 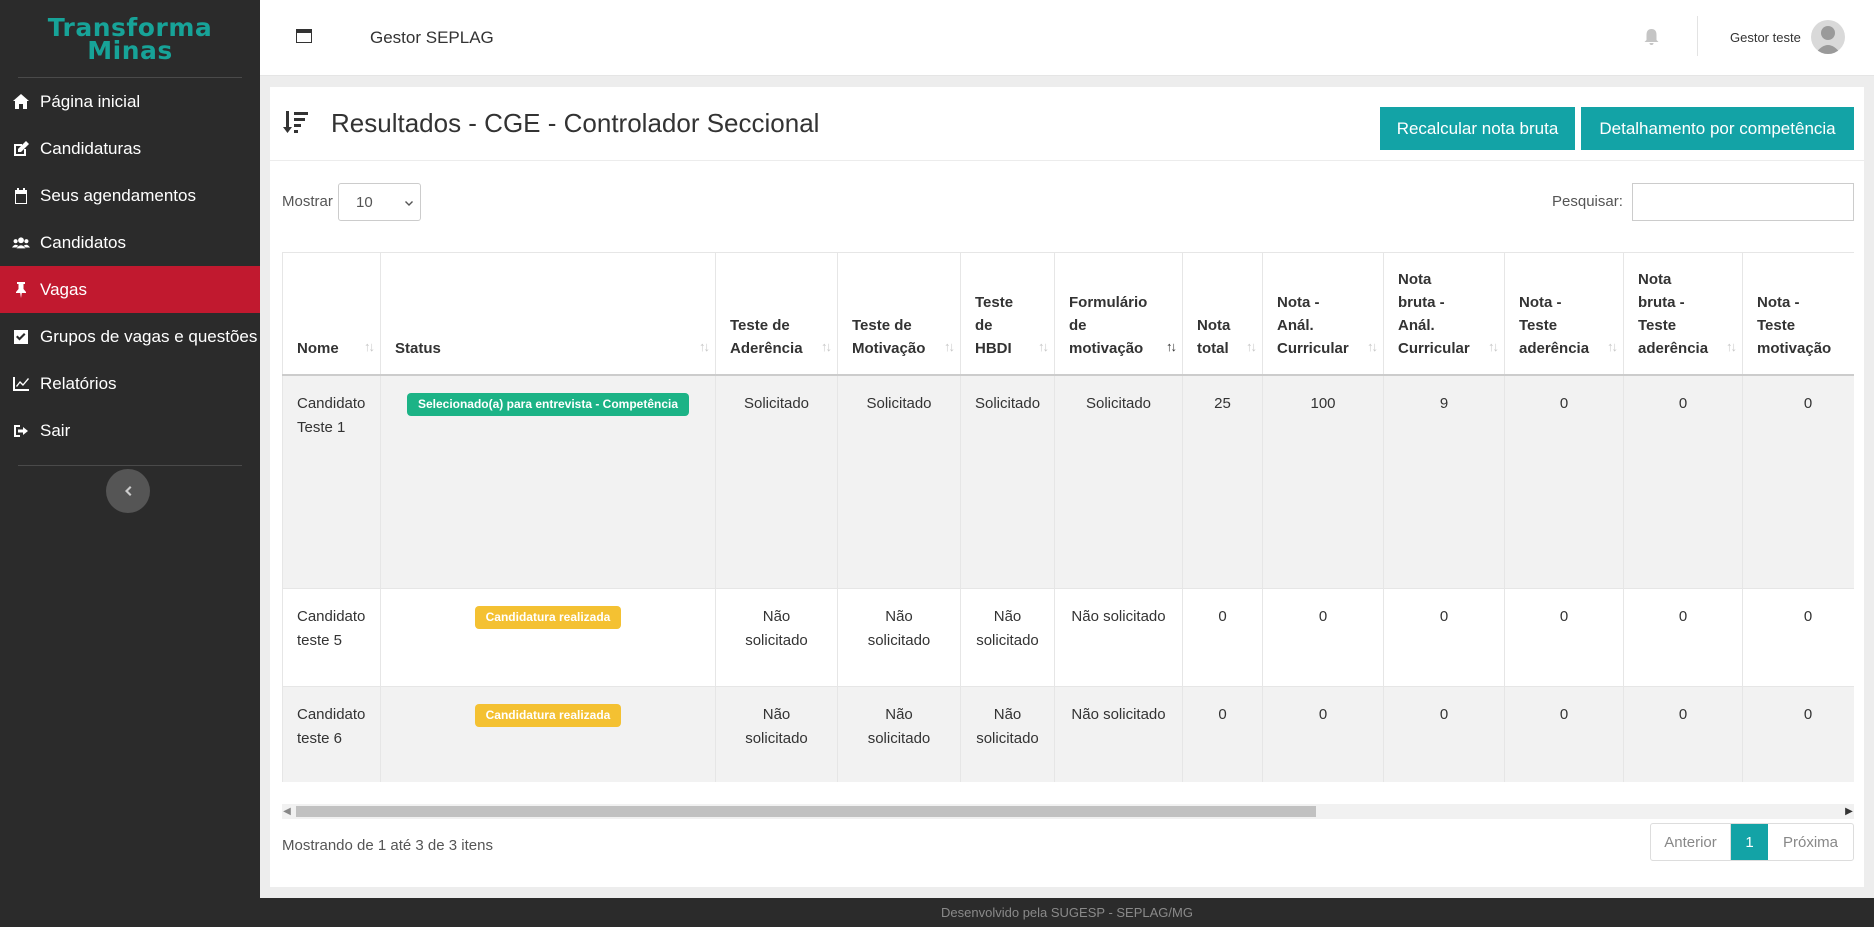 I want to click on sidebar-item-sair: Sair, so click(x=130, y=430).